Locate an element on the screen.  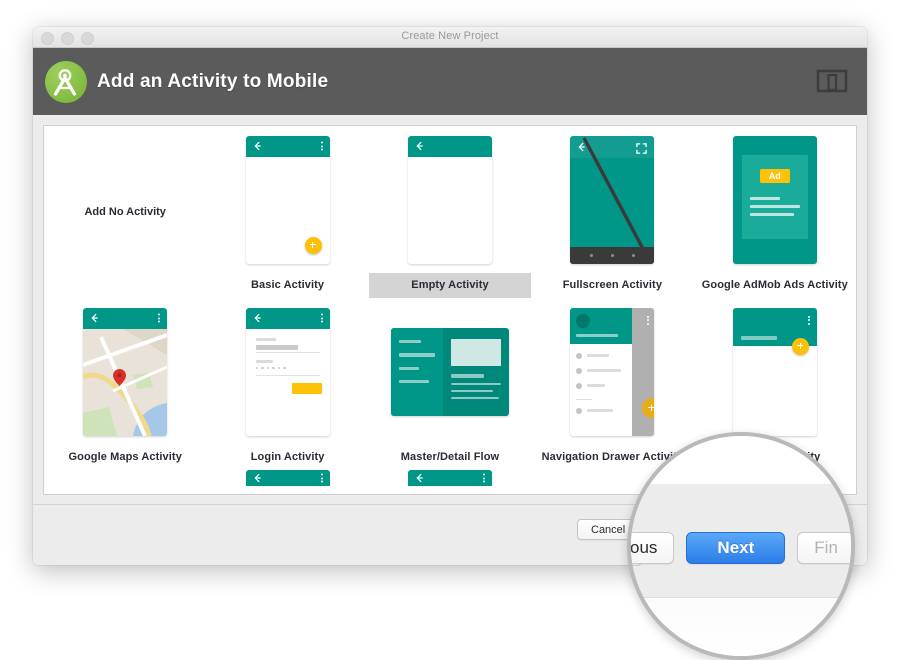
template-cell-master-detail-flow: Master/Detail Flow is located at coordinates (450, 384).